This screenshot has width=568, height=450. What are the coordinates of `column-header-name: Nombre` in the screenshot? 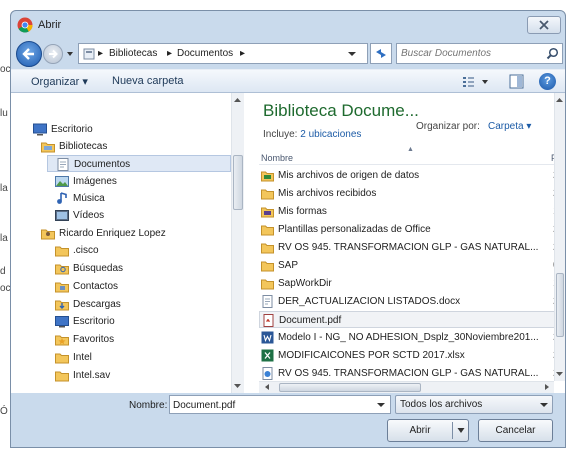 It's located at (277, 158).